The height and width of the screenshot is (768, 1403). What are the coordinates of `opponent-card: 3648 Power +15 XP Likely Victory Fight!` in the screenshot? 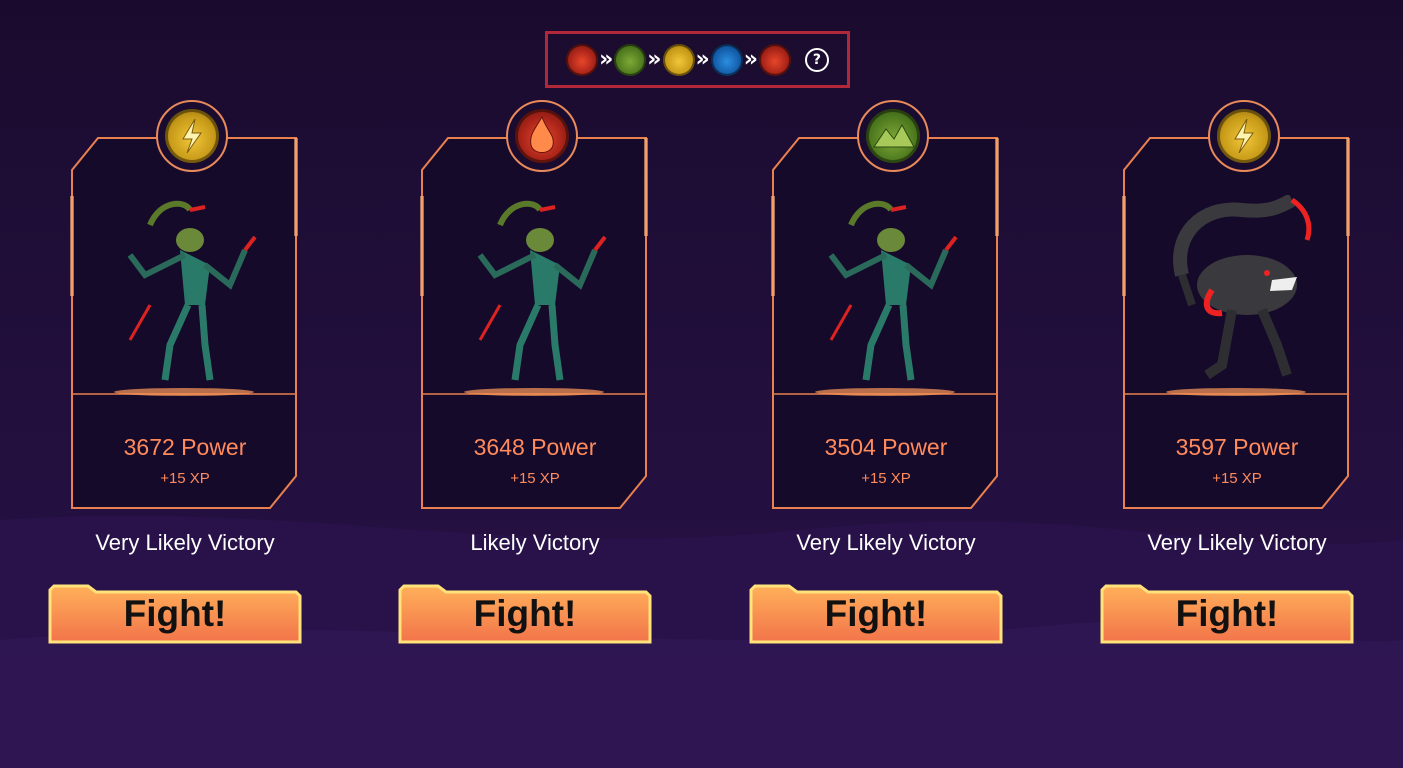 It's located at (539, 380).